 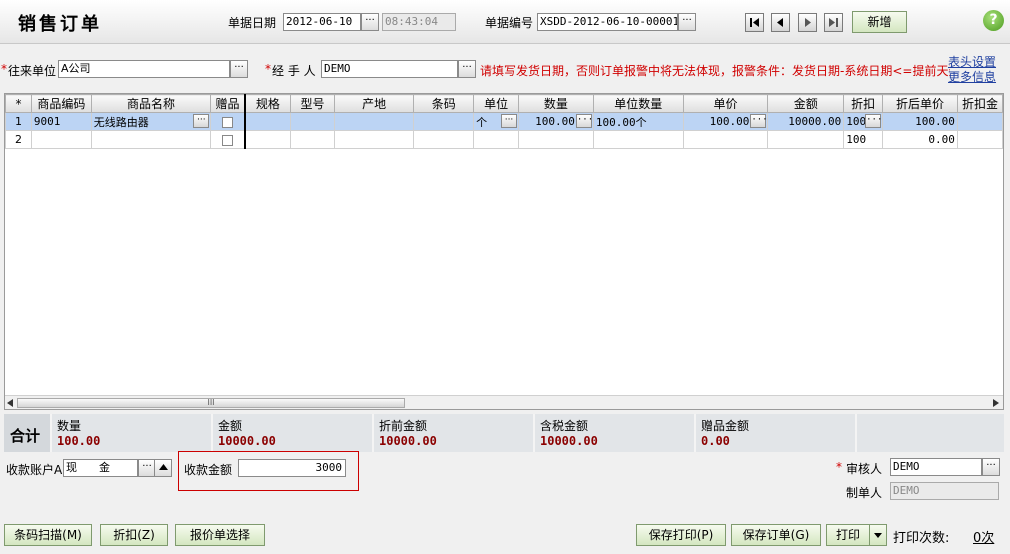 I want to click on chevron-down-icon, so click(x=878, y=535).